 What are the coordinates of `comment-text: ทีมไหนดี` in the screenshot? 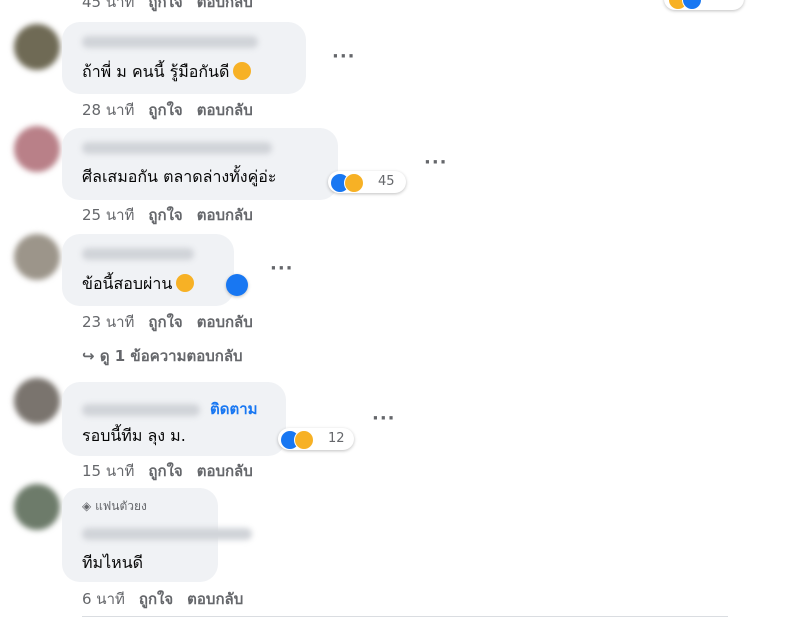 It's located at (113, 562).